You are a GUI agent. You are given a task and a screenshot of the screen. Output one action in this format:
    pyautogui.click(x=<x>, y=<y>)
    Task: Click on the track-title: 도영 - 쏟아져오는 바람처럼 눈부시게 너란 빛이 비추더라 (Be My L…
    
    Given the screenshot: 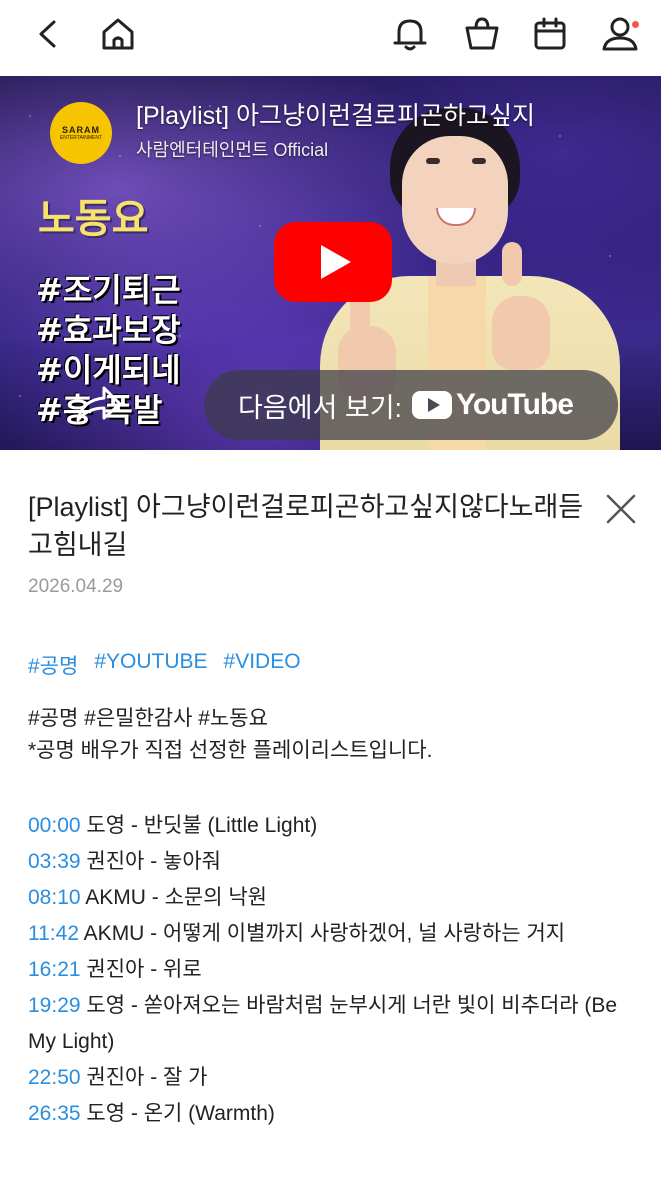 What is the action you would take?
    pyautogui.click(x=323, y=1023)
    